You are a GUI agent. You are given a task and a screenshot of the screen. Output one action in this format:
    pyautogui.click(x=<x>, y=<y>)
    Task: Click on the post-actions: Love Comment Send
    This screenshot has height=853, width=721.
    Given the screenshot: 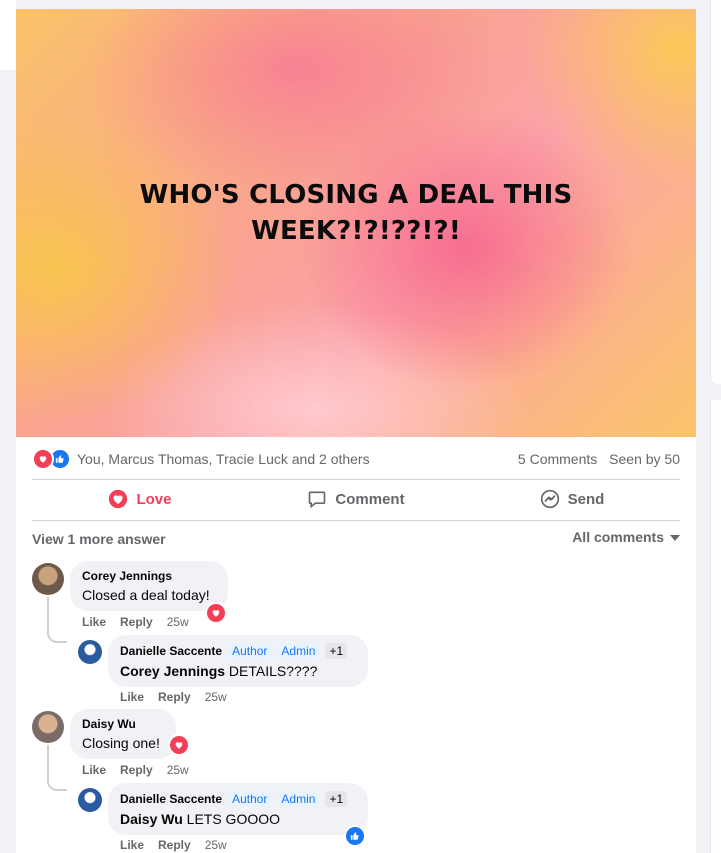 What is the action you would take?
    pyautogui.click(x=356, y=499)
    